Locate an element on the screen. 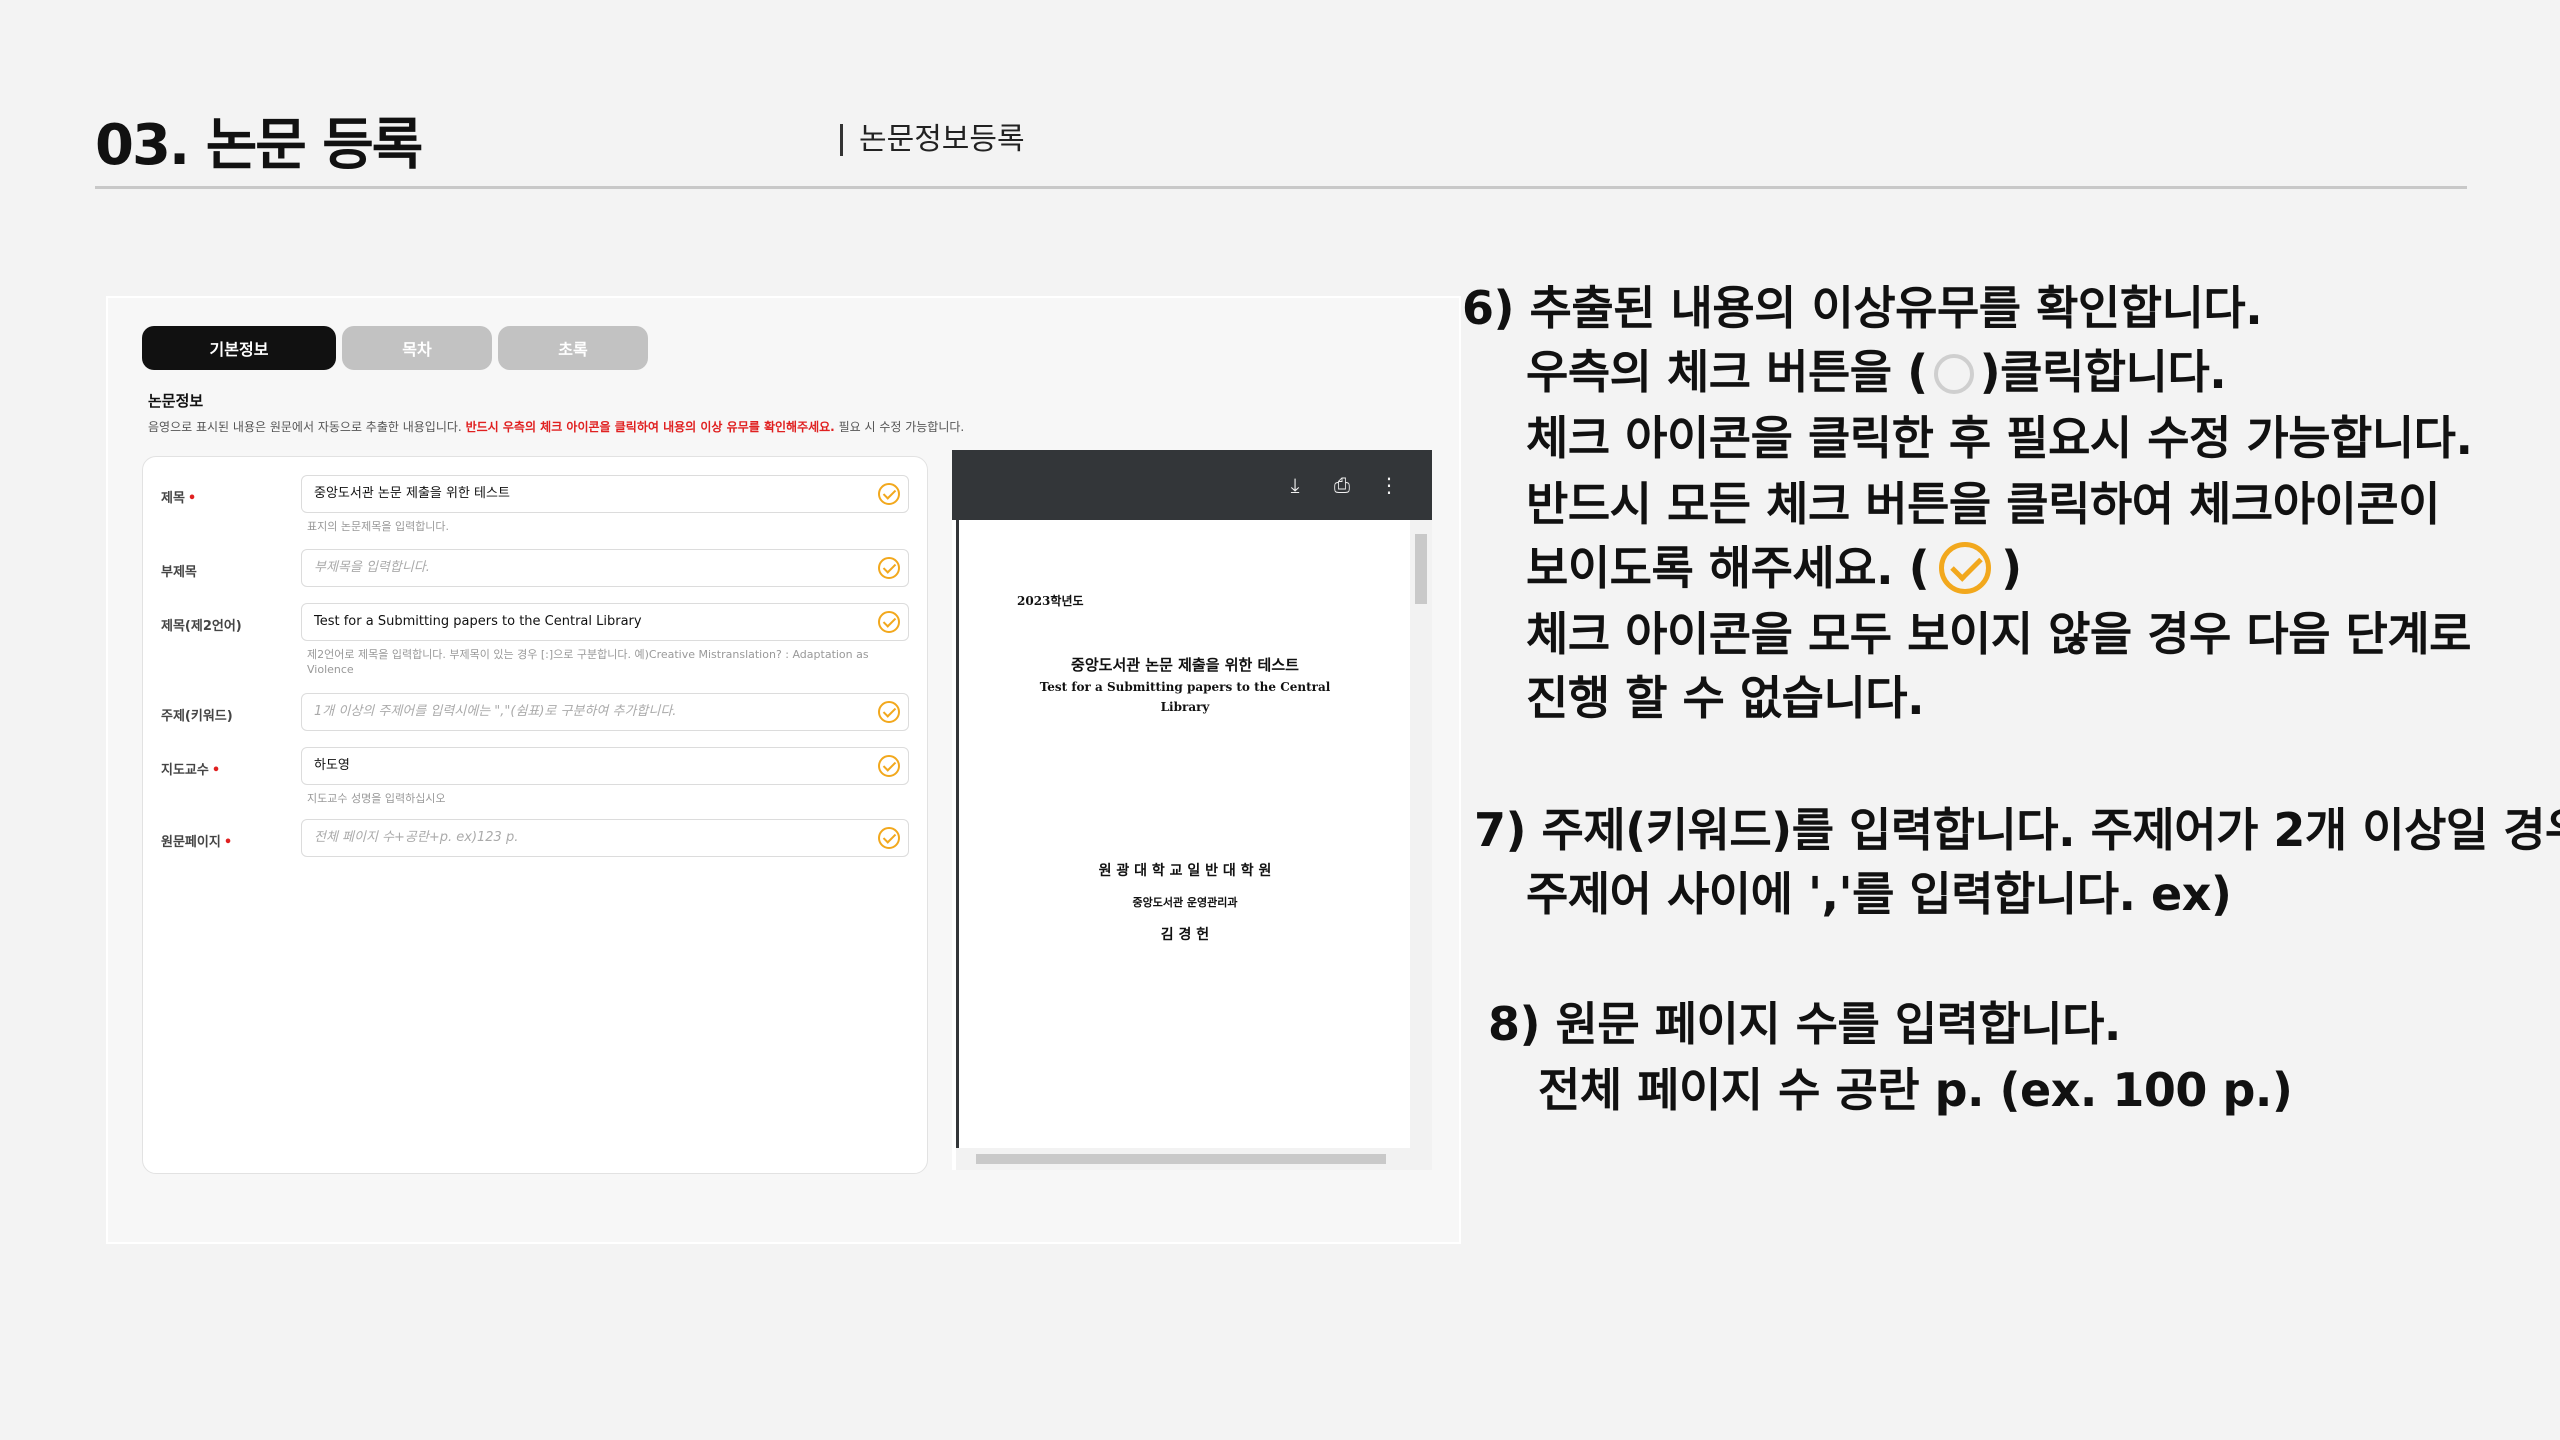 The height and width of the screenshot is (1440, 2560). field-label: 제목(제2언어) is located at coordinates (201, 626).